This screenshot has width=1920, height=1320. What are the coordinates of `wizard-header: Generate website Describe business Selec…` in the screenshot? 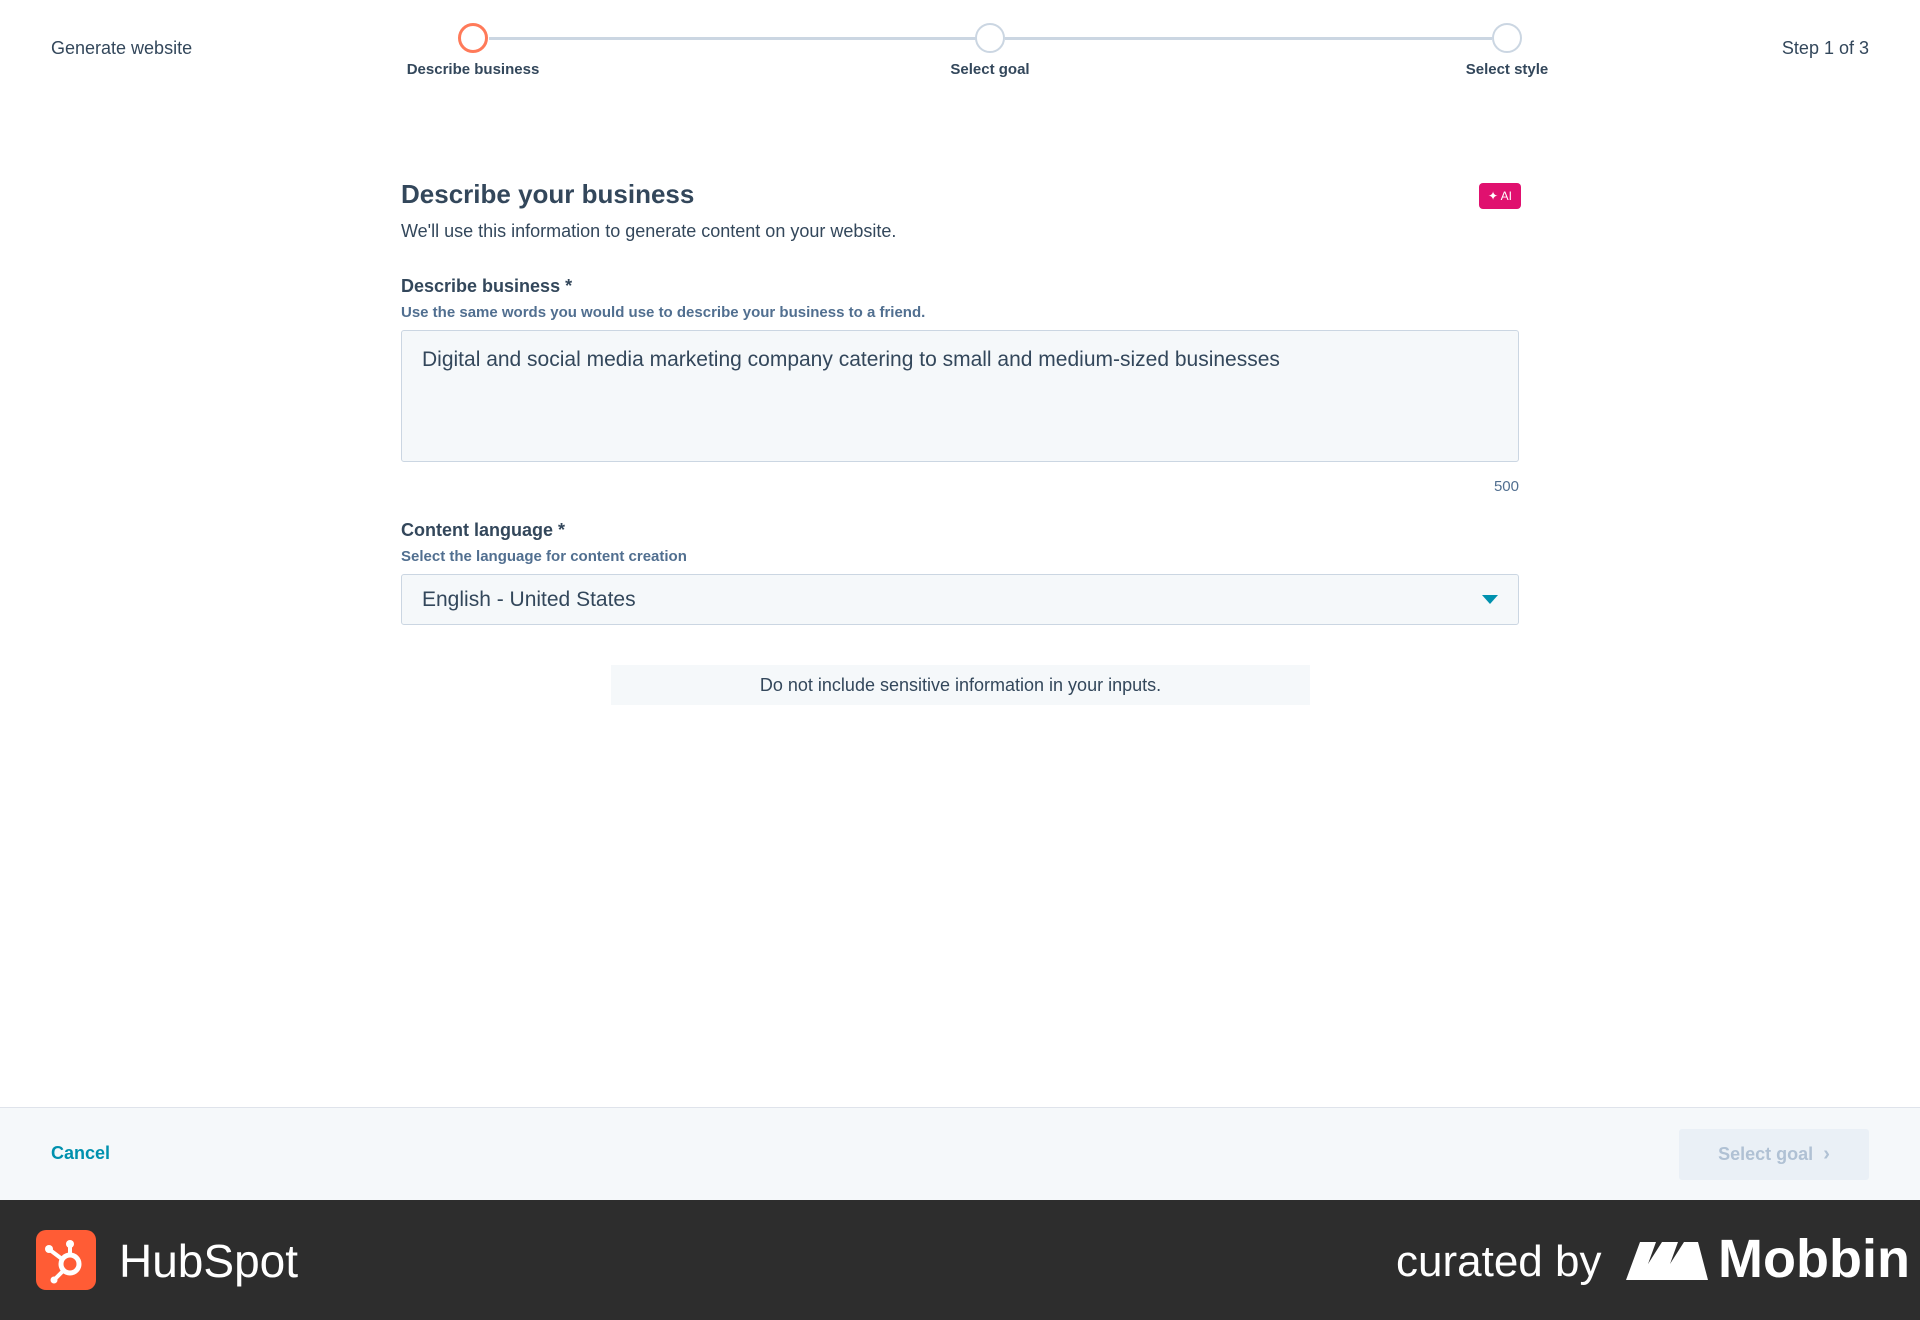 It's located at (960, 50).